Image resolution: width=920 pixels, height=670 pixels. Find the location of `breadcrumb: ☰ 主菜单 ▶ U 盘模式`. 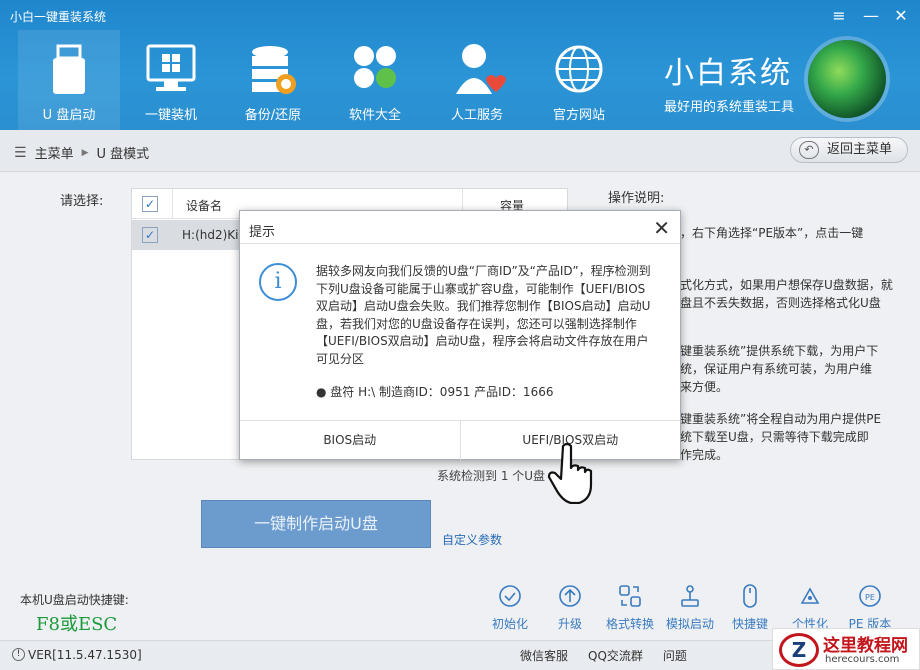

breadcrumb: ☰ 主菜单 ▶ U 盘模式 is located at coordinates (82, 153).